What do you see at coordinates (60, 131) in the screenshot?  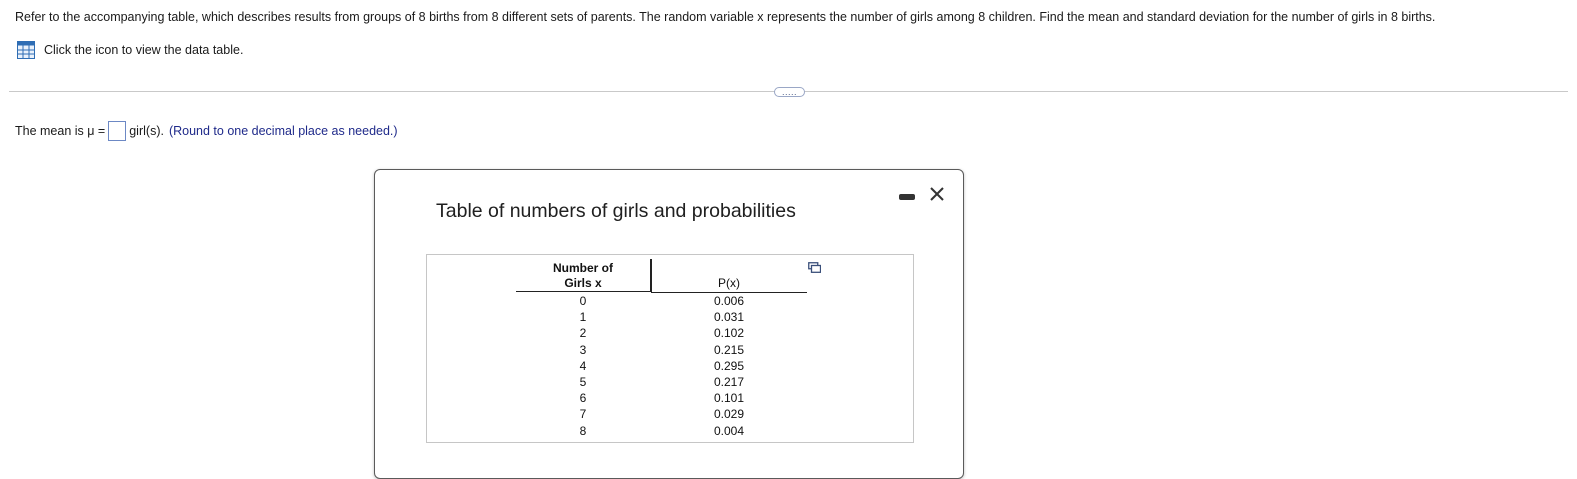 I see `mean-prefix: The mean is μ =` at bounding box center [60, 131].